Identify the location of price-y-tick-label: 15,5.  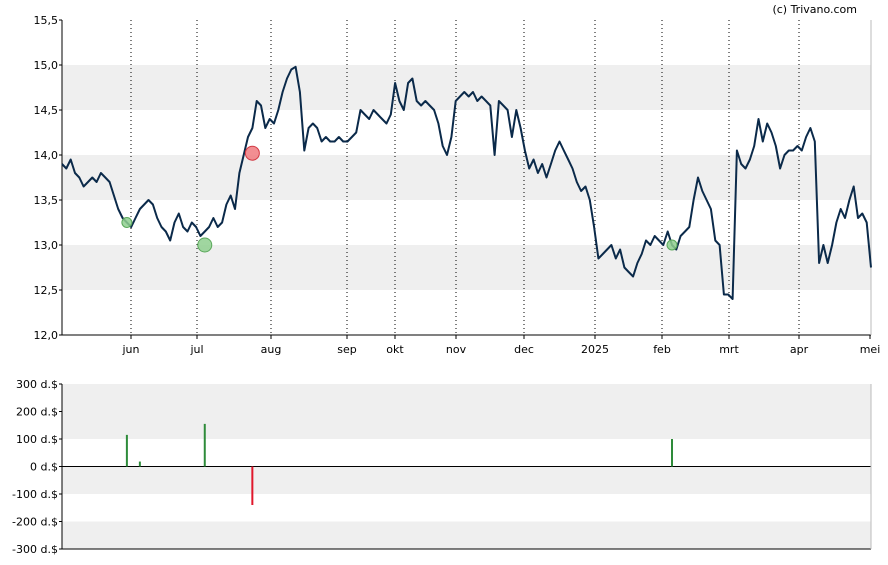
(46, 20).